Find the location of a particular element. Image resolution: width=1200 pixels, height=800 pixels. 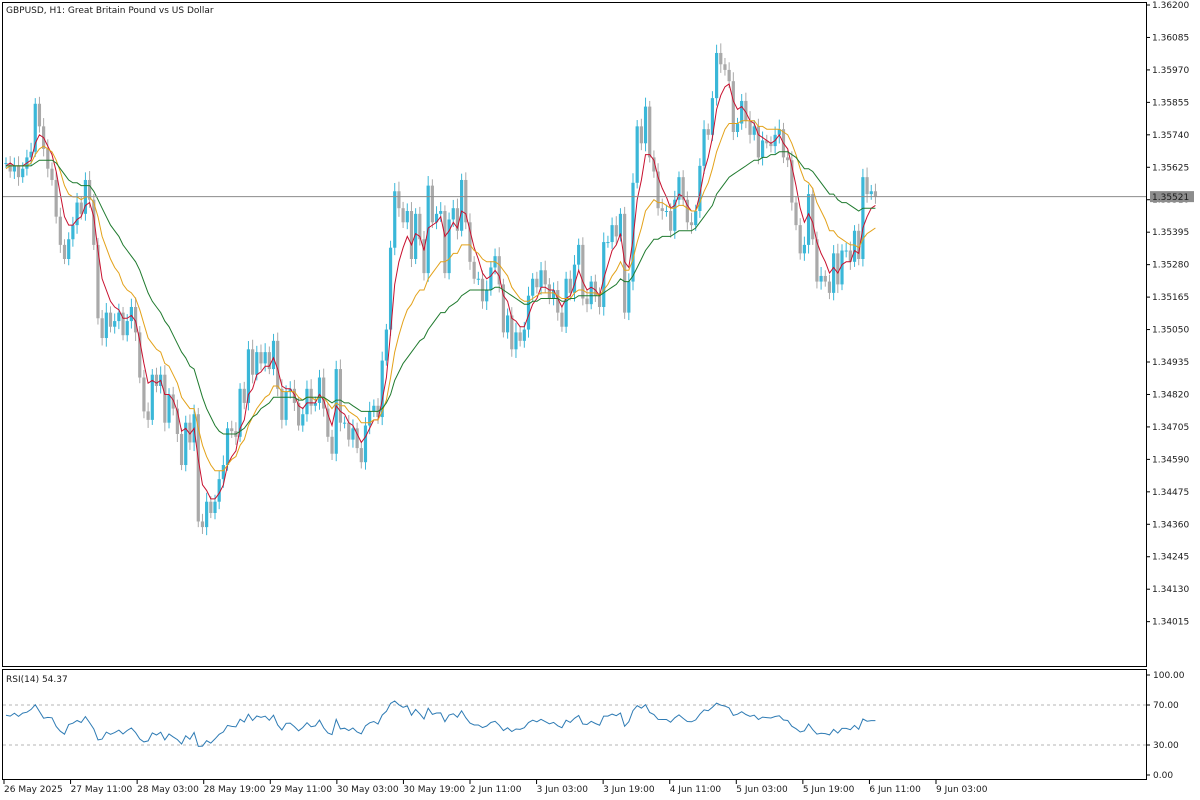

time-tick-label: 6 Jun 11:00 is located at coordinates (895, 790).